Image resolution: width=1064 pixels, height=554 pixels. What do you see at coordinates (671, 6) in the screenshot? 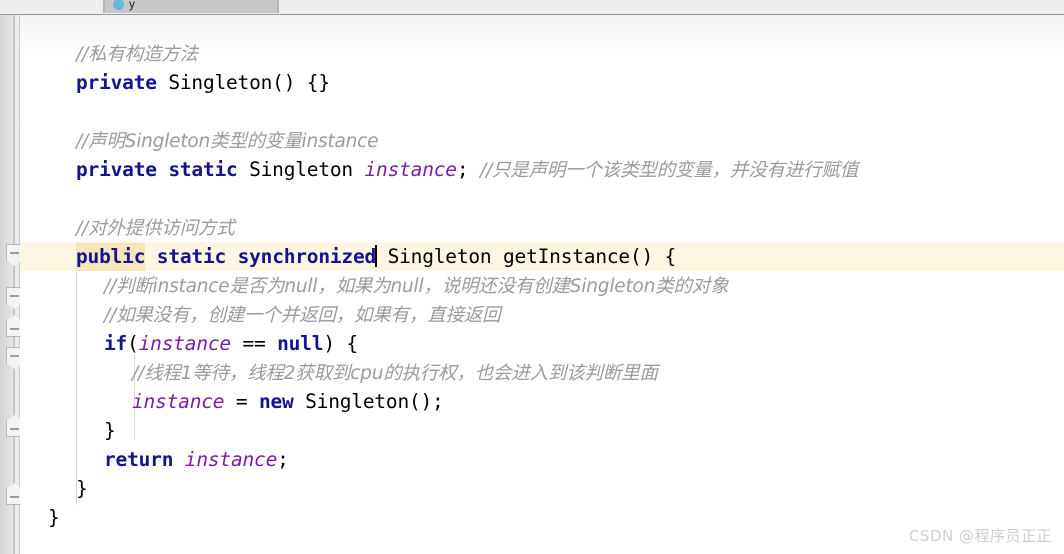
I see `editor-tab-overflow` at bounding box center [671, 6].